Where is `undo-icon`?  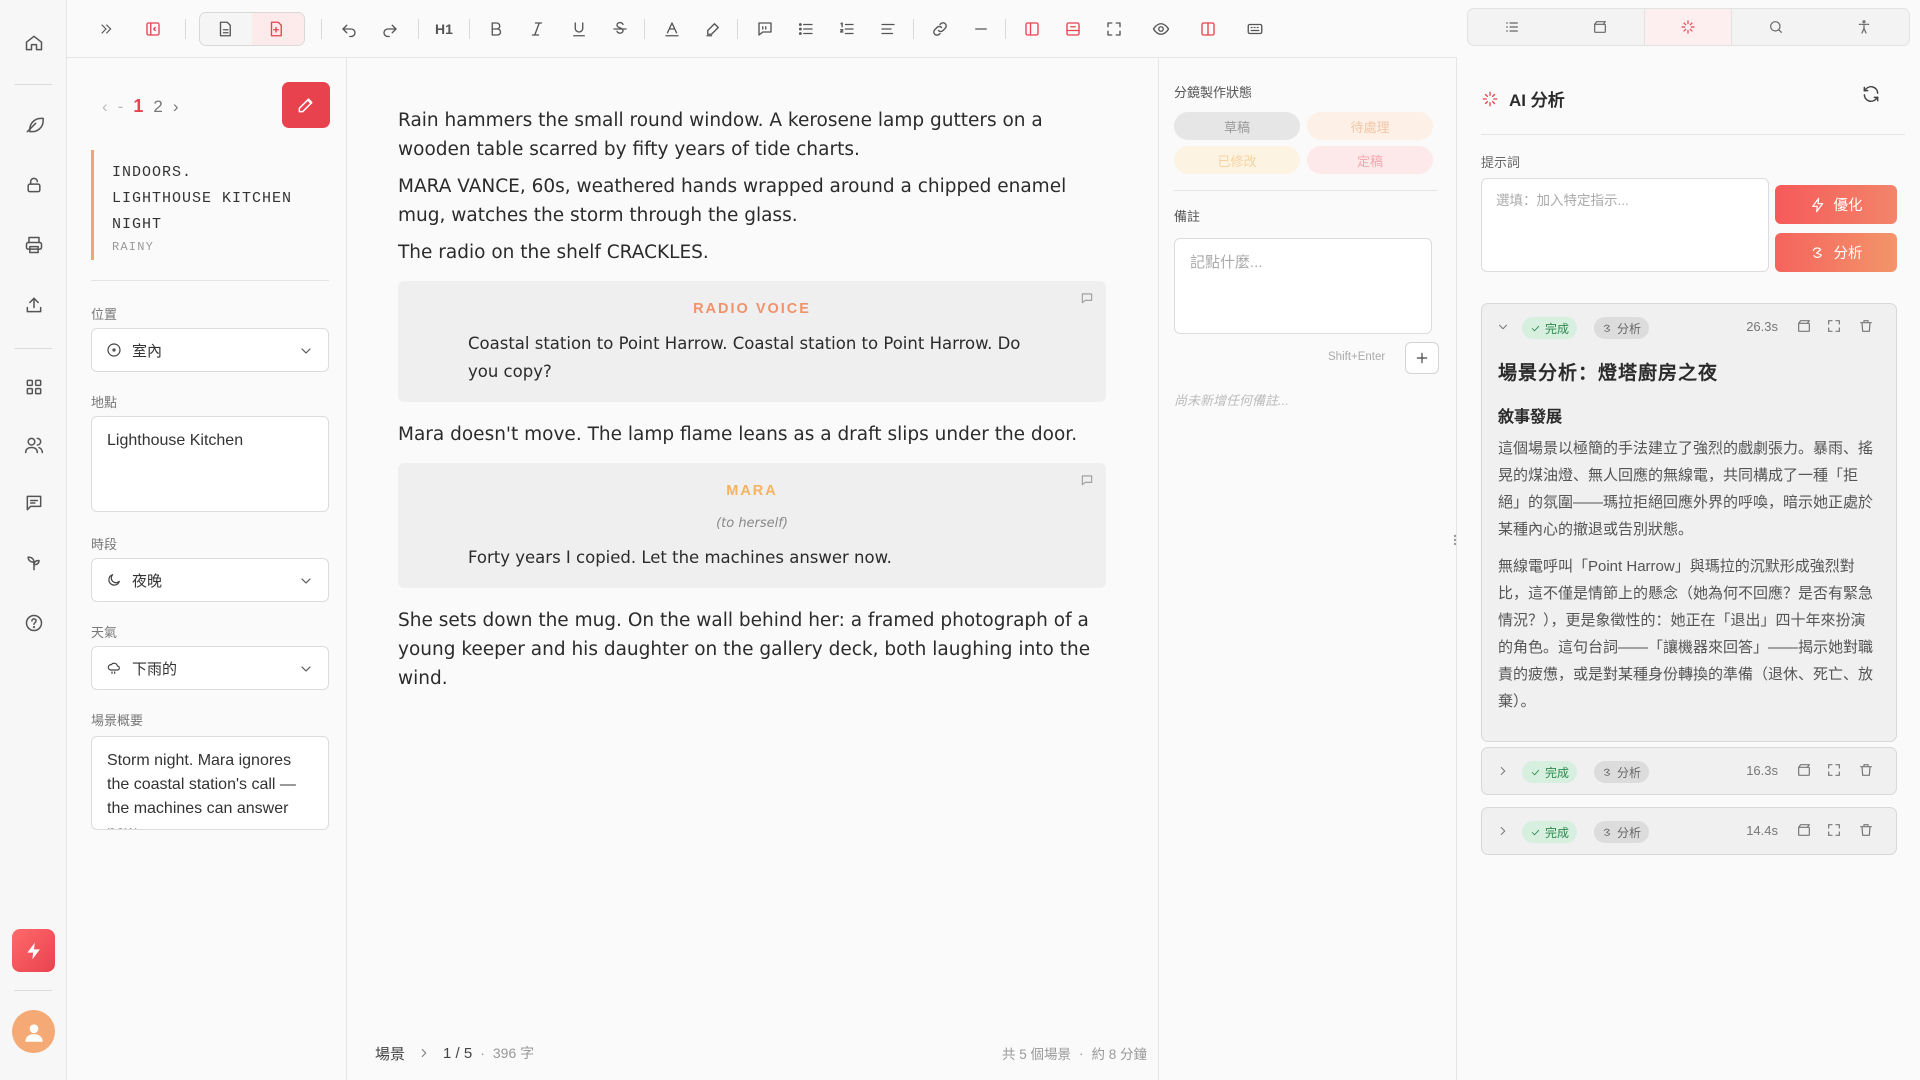 undo-icon is located at coordinates (349, 29).